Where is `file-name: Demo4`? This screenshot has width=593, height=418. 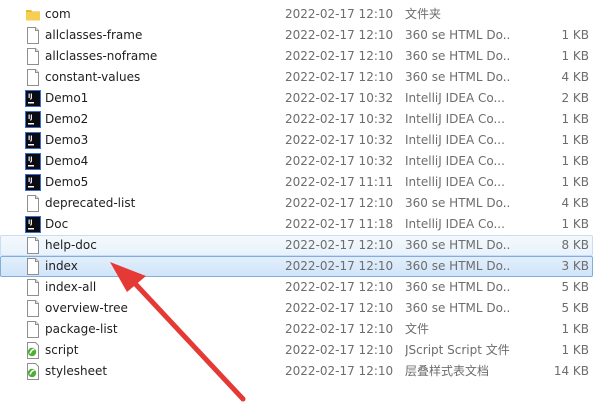 file-name: Demo4 is located at coordinates (67, 161).